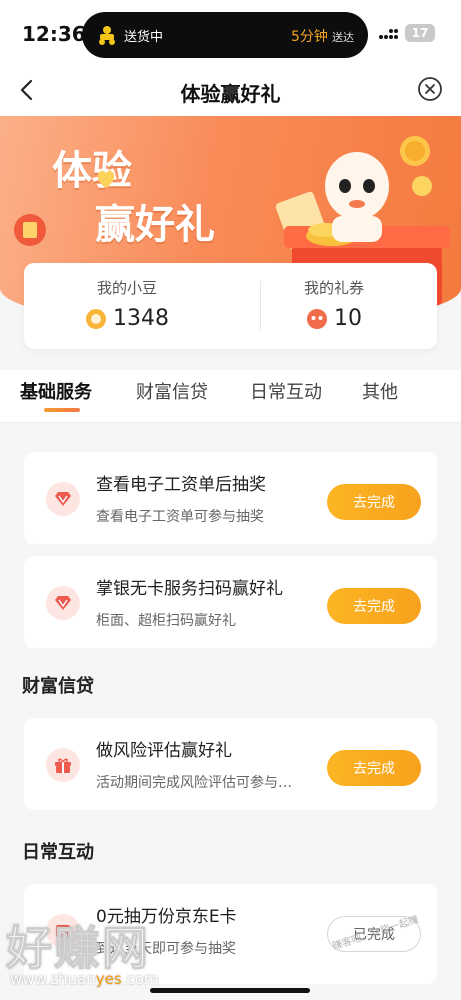 This screenshot has height=1000, width=461. What do you see at coordinates (230, 94) in the screenshot?
I see `page-title: 体验赢好礼` at bounding box center [230, 94].